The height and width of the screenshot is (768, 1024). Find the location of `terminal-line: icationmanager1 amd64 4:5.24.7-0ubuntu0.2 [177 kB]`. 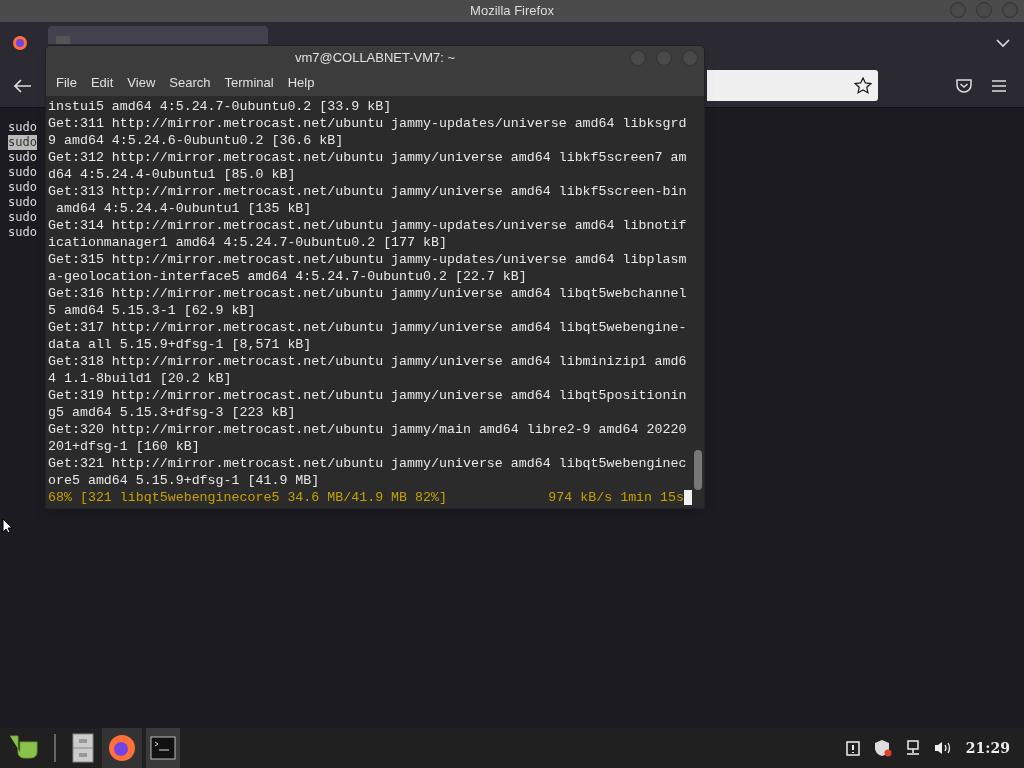

terminal-line: icationmanager1 amd64 4:5.24.7-0ubuntu0.2 [177 kB] is located at coordinates (247, 242).